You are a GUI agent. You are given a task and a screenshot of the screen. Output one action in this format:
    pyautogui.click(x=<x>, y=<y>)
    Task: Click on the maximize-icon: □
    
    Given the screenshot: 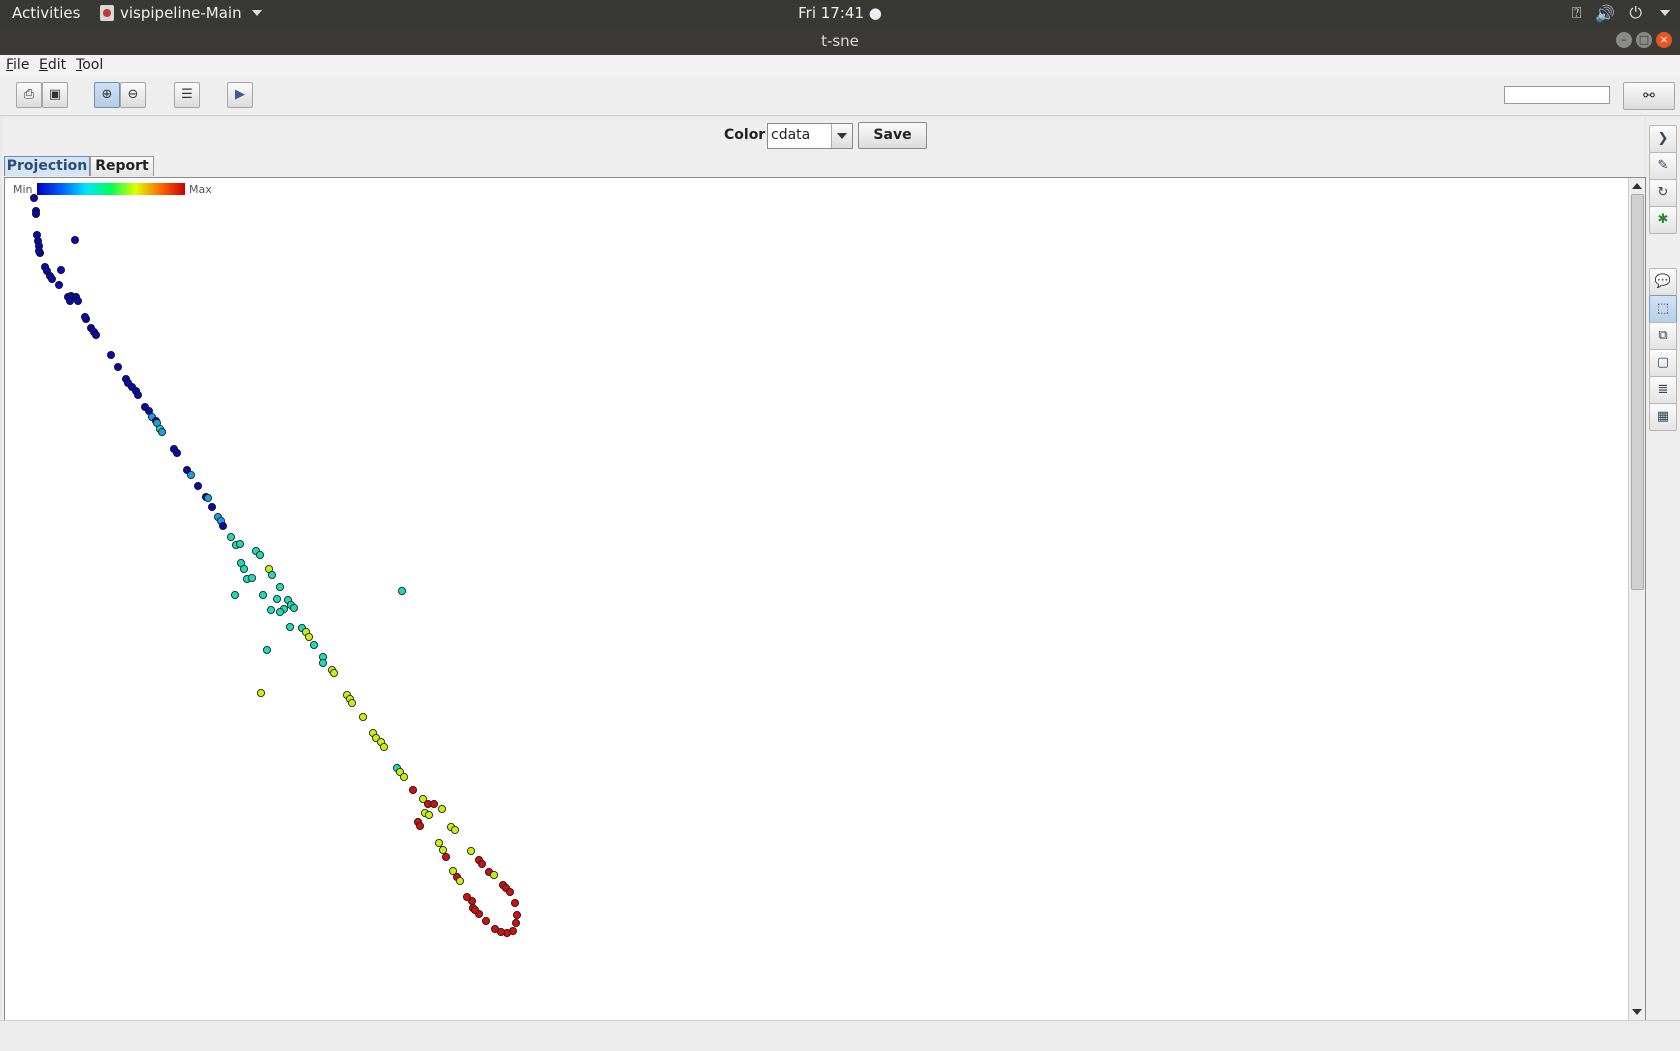 What is the action you would take?
    pyautogui.click(x=1644, y=40)
    